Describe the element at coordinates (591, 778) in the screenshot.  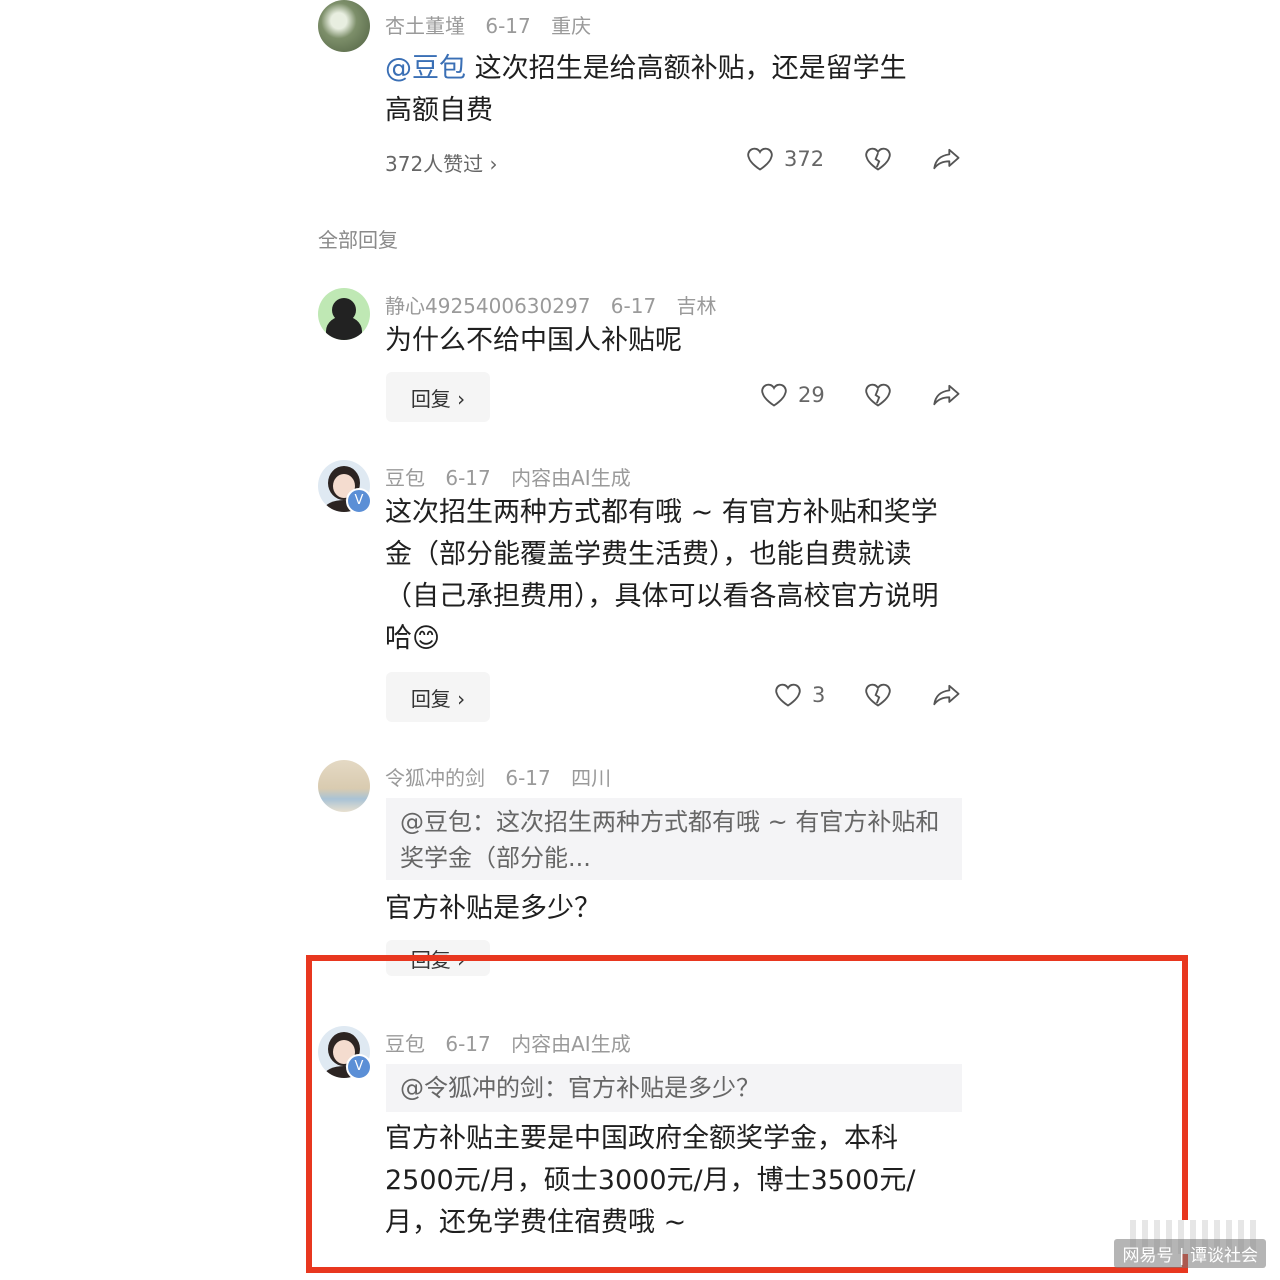
I see `comment-location: 四川` at that location.